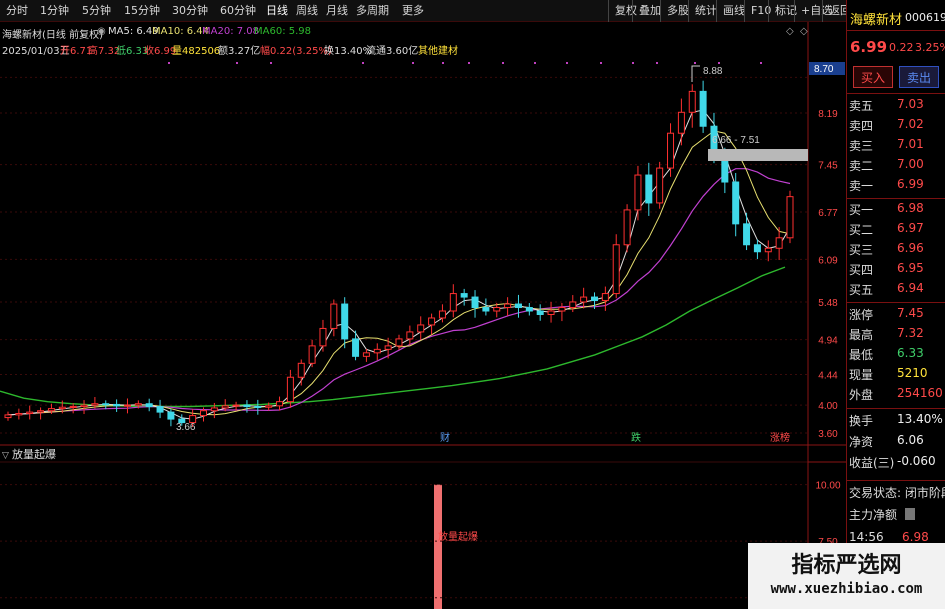 This screenshot has width=945, height=609. What do you see at coordinates (790, 31) in the screenshot?
I see `collapse-icon: ◇` at bounding box center [790, 31].